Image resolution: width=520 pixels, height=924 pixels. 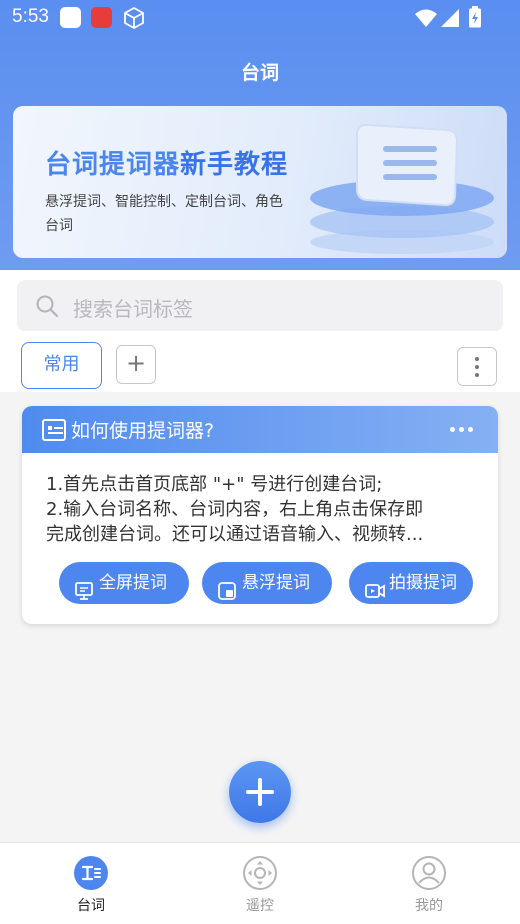 What do you see at coordinates (133, 583) in the screenshot?
I see `button-label: 全屏提词` at bounding box center [133, 583].